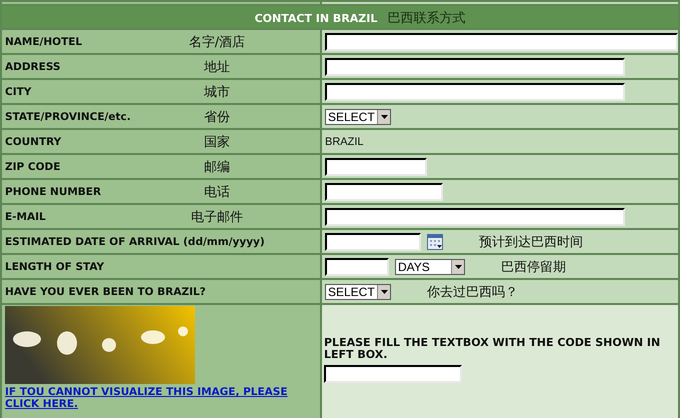 The height and width of the screenshot is (418, 680). I want to click on field-label: 电话, so click(217, 192).